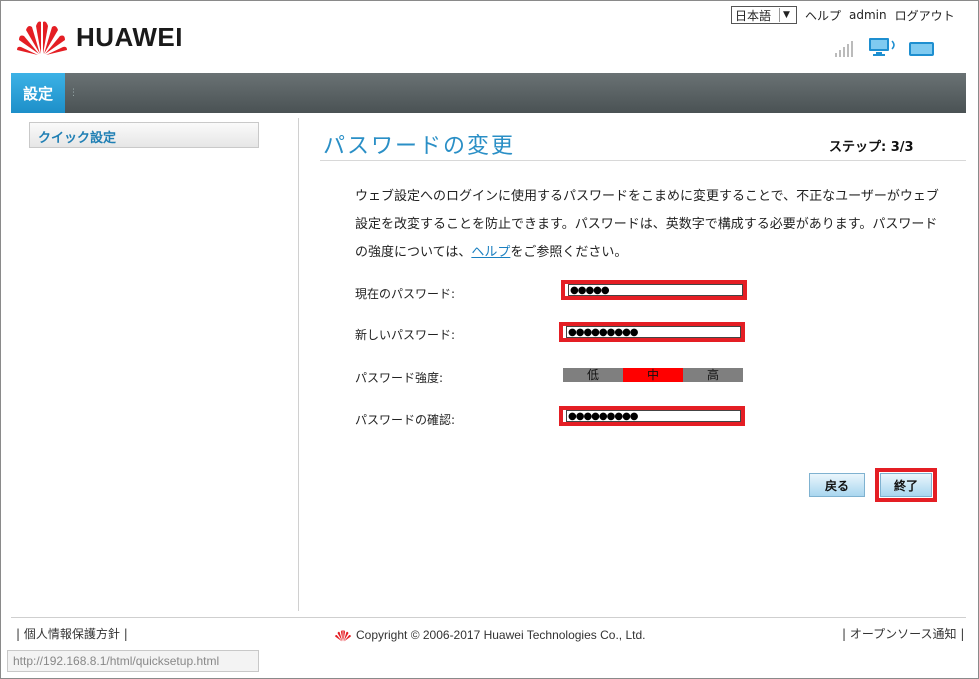 Image resolution: width=979 pixels, height=679 pixels. Describe the element at coordinates (843, 15) in the screenshot. I see `top-links: 日本語 ▼ ヘルプ admin ログアウト` at that location.